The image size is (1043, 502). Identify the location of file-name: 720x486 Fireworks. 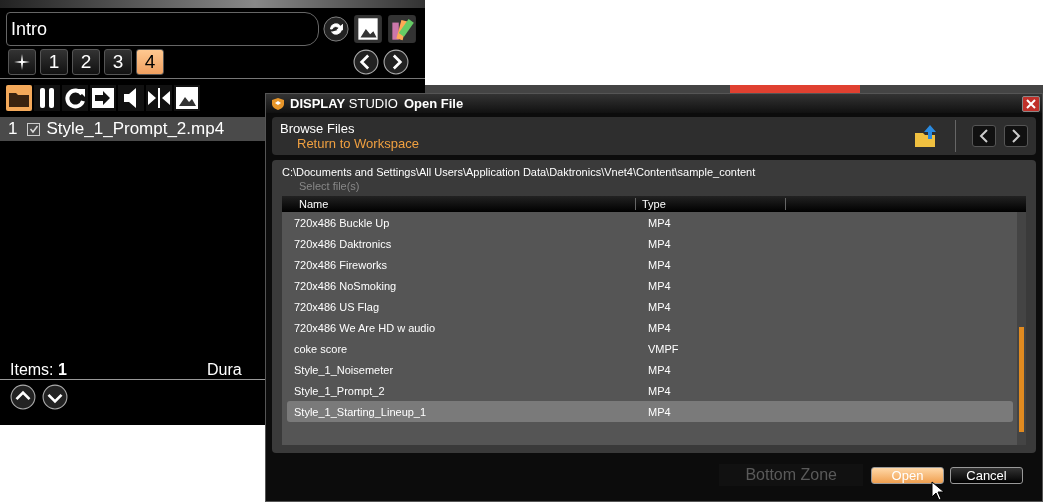
(340, 264).